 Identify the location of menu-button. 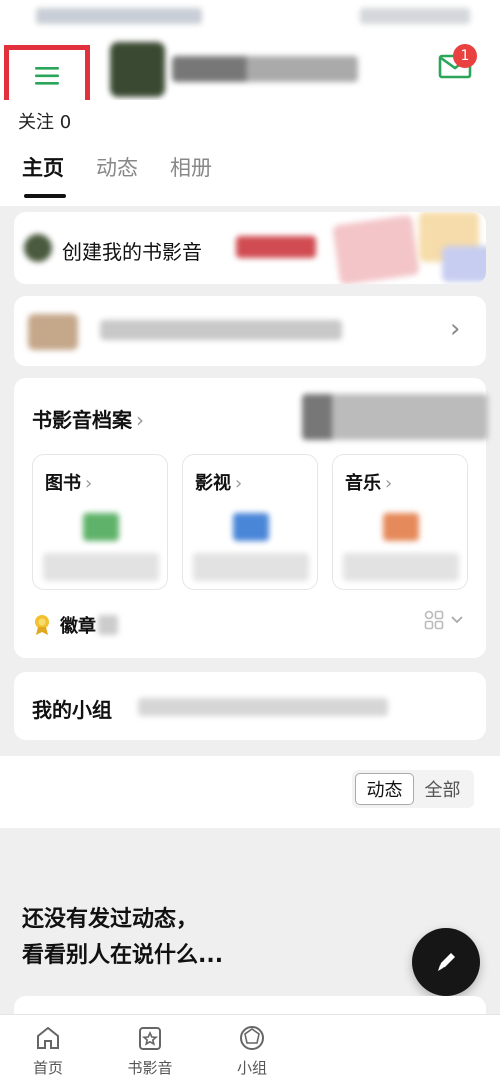
(47, 76).